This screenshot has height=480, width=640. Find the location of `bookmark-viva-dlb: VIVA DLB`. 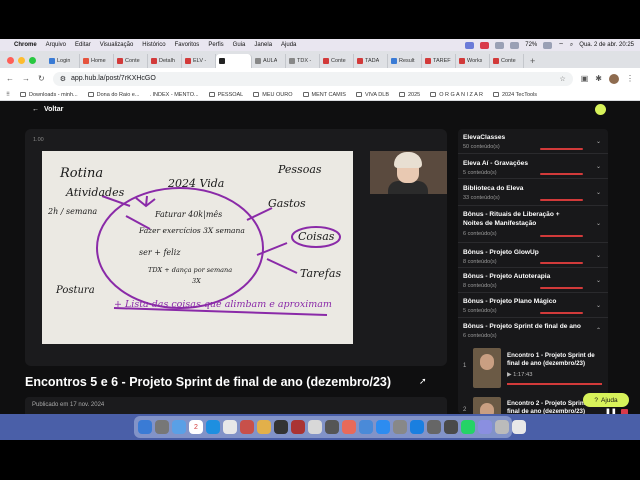

bookmark-viva-dlb: VIVA DLB is located at coordinates (372, 95).